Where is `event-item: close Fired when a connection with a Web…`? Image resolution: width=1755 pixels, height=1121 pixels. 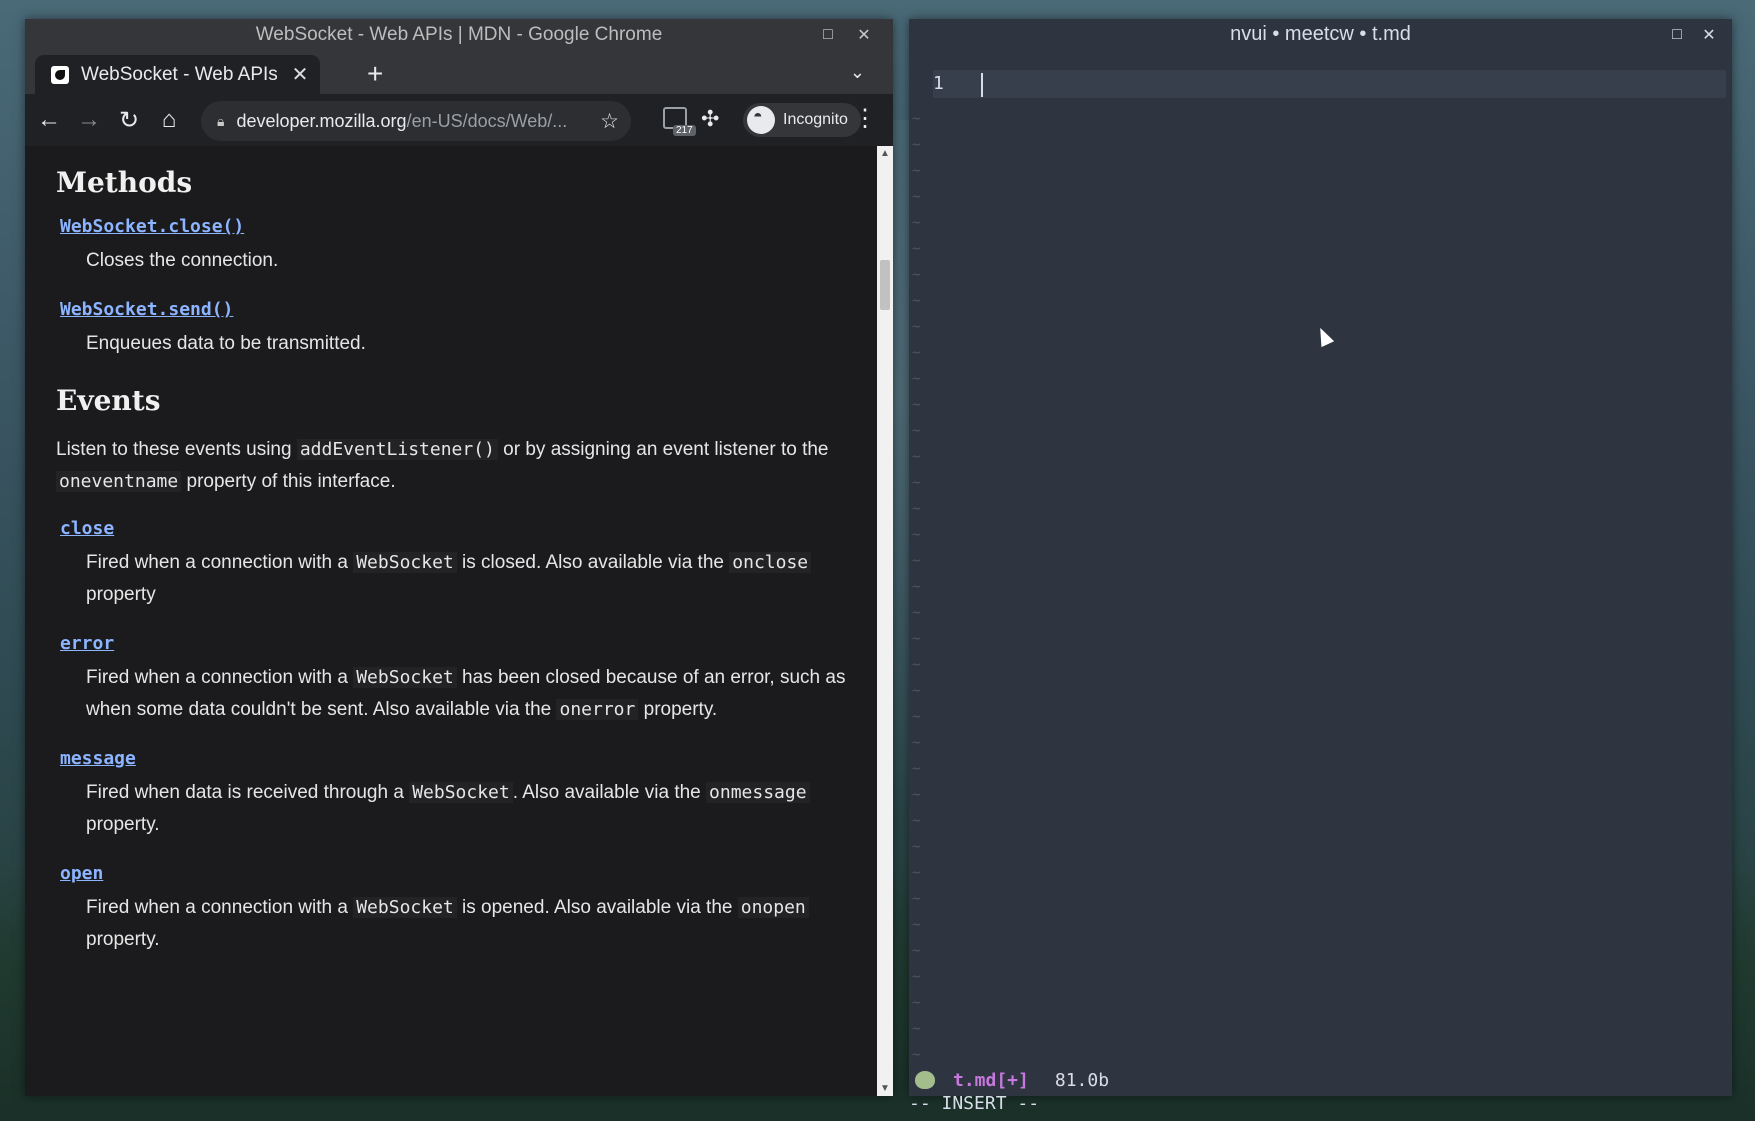
event-item: close Fired when a connection with a Web… is located at coordinates (451, 564).